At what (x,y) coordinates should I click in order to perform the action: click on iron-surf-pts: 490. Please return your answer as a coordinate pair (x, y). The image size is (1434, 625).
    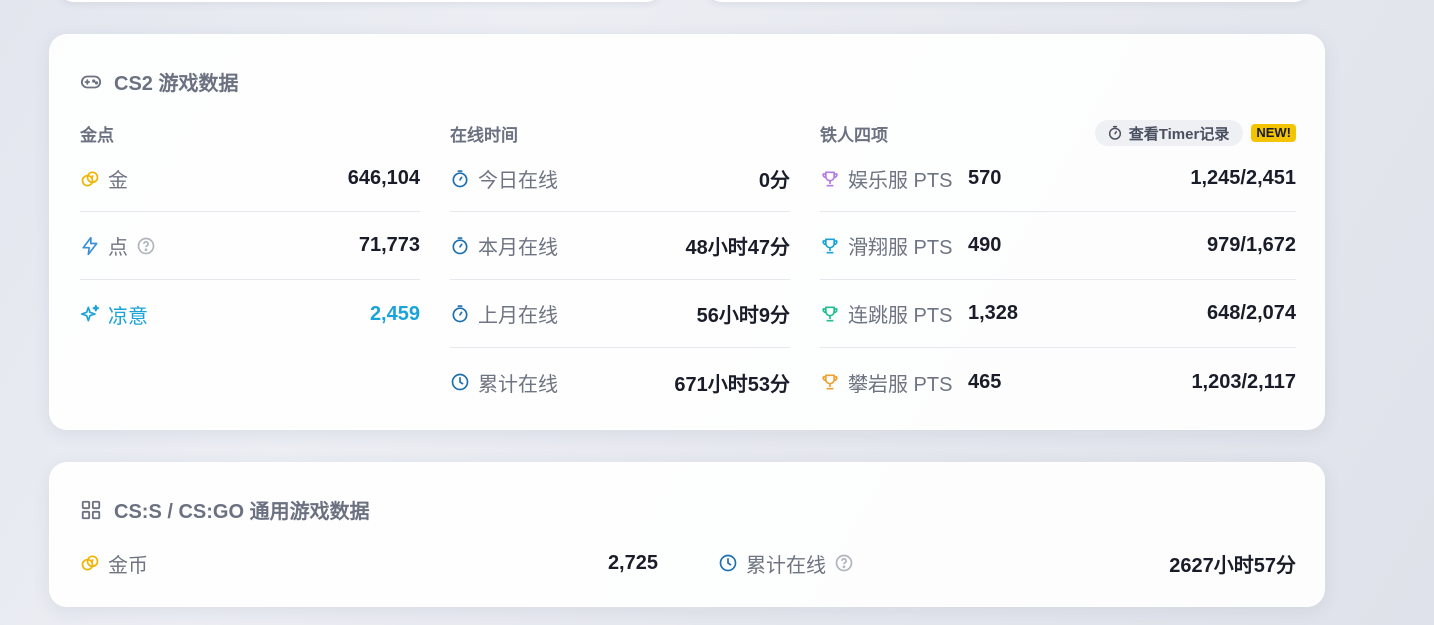
    Looking at the image, I should click on (985, 245).